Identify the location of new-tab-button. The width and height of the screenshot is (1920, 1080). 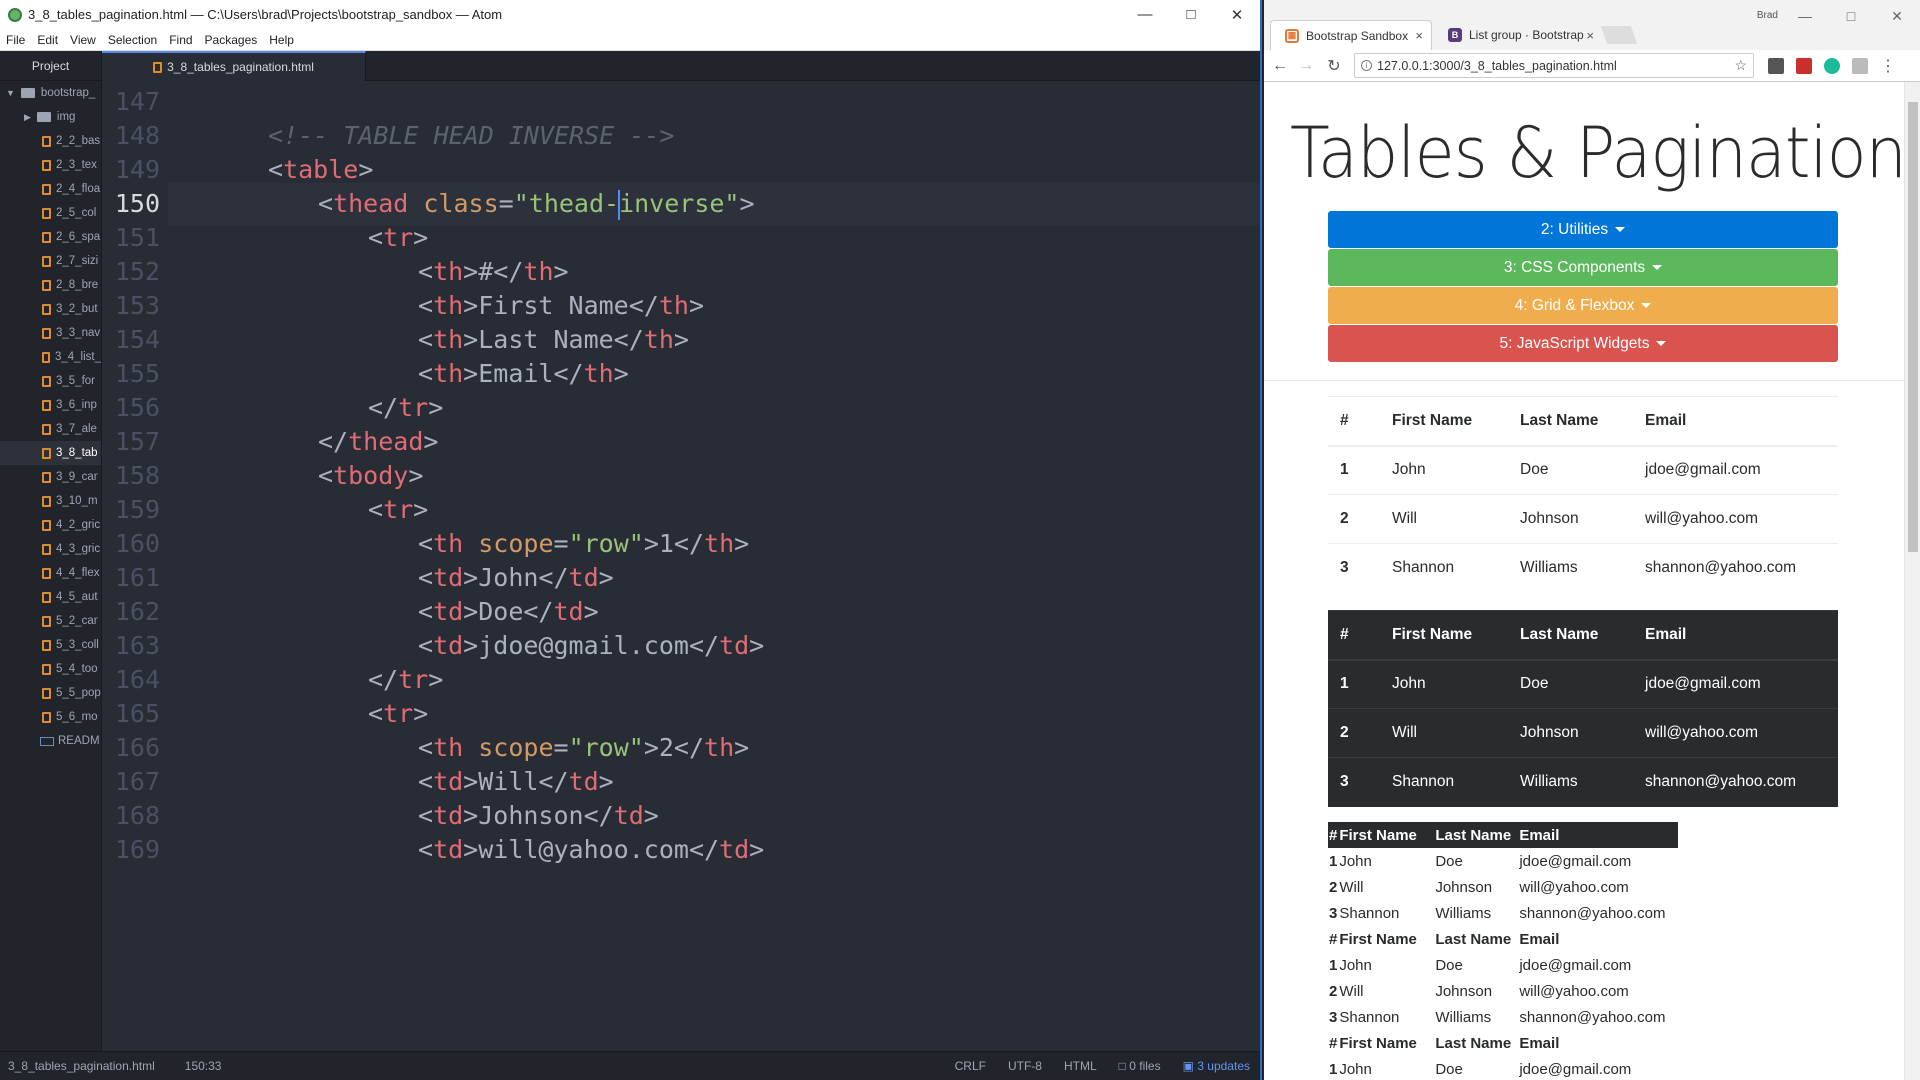
(1619, 35).